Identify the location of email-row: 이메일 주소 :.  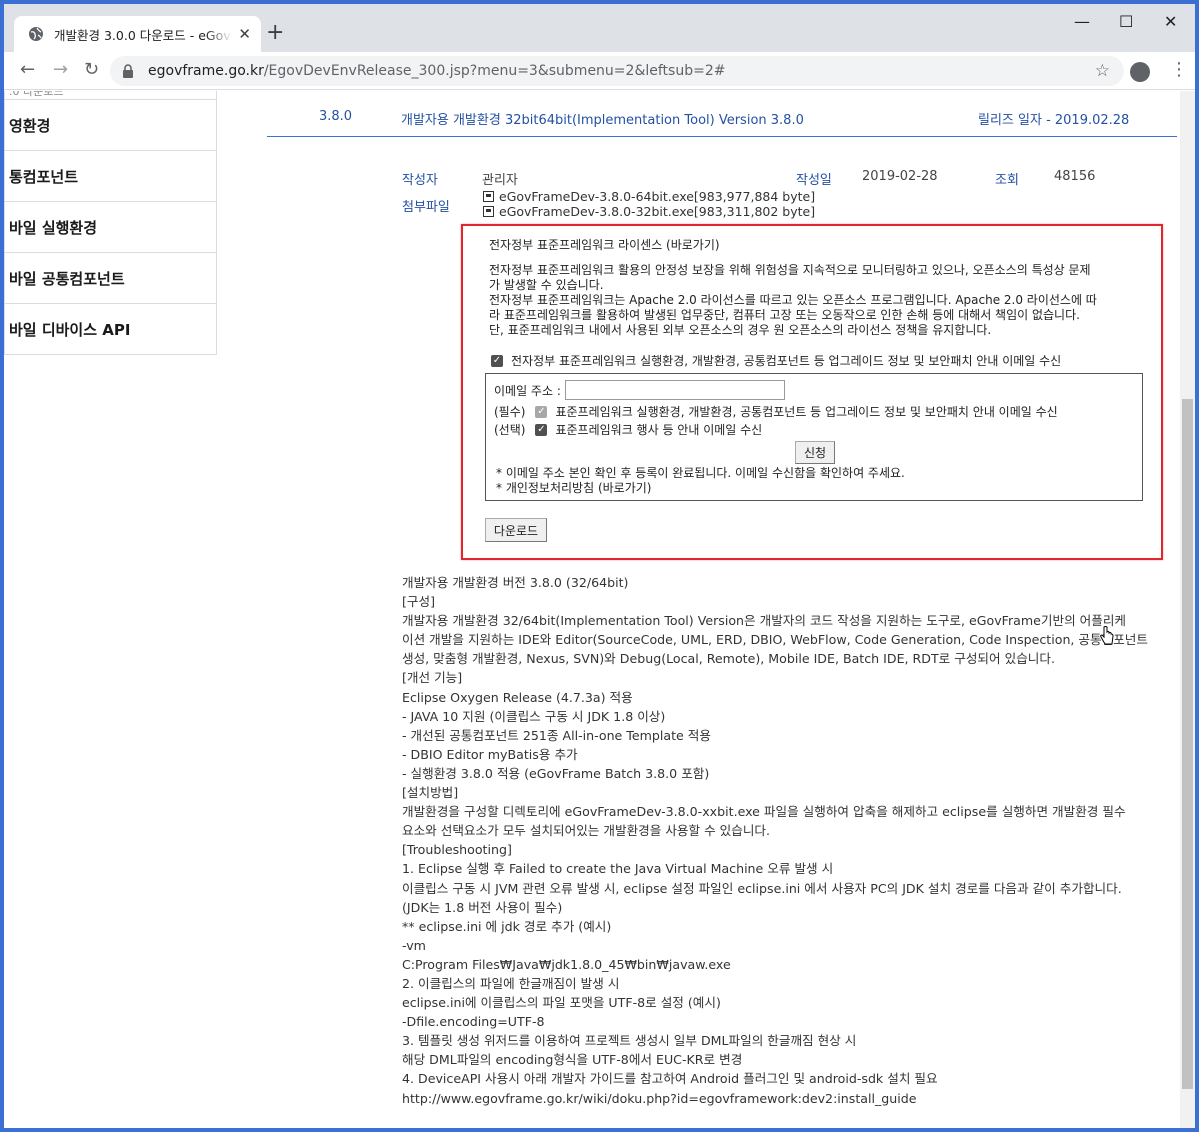
(639, 390).